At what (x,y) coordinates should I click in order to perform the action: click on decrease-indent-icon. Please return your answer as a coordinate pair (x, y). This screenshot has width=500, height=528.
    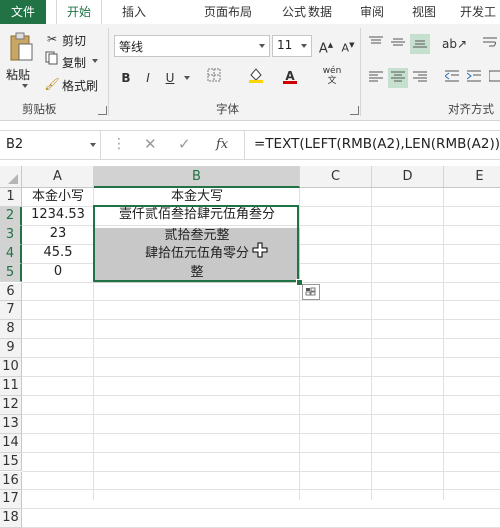
    Looking at the image, I should click on (452, 78).